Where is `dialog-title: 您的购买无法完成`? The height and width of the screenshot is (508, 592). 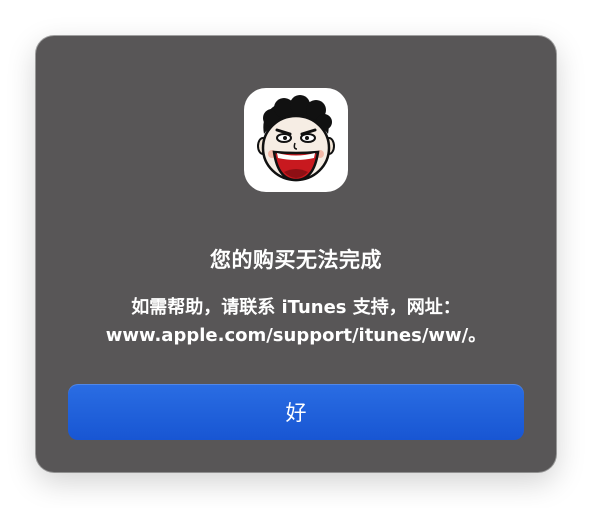 dialog-title: 您的购买无法完成 is located at coordinates (296, 260).